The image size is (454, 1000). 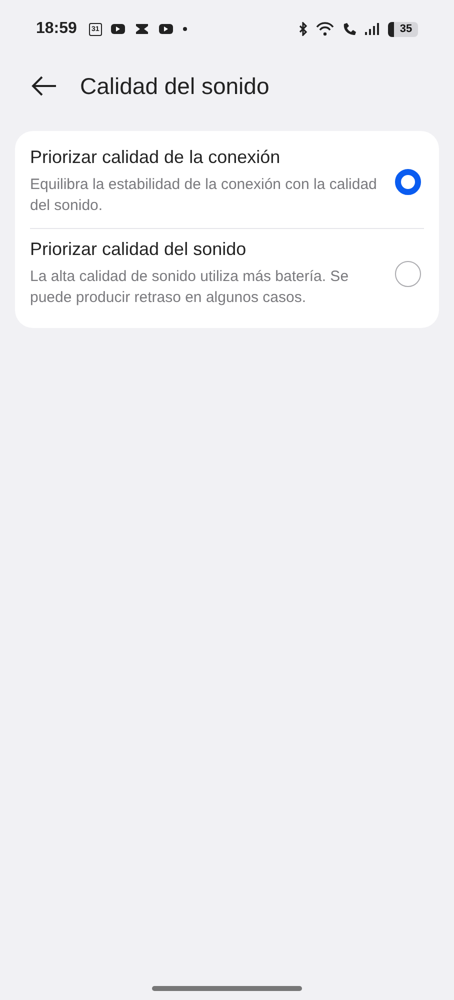 What do you see at coordinates (56, 29) in the screenshot?
I see `status-time: 18:59` at bounding box center [56, 29].